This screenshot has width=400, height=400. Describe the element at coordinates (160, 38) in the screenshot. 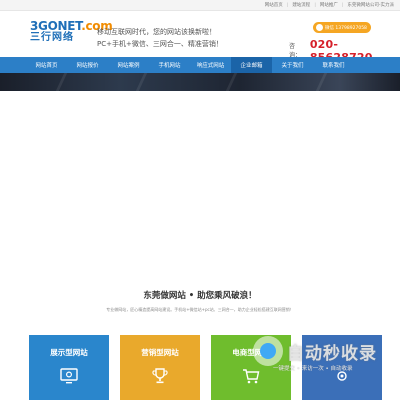

I see `header-slogan: 移动互联网时代，您的网站该换新啦！ PC+手机+微信、三网合一、精准营销！` at that location.